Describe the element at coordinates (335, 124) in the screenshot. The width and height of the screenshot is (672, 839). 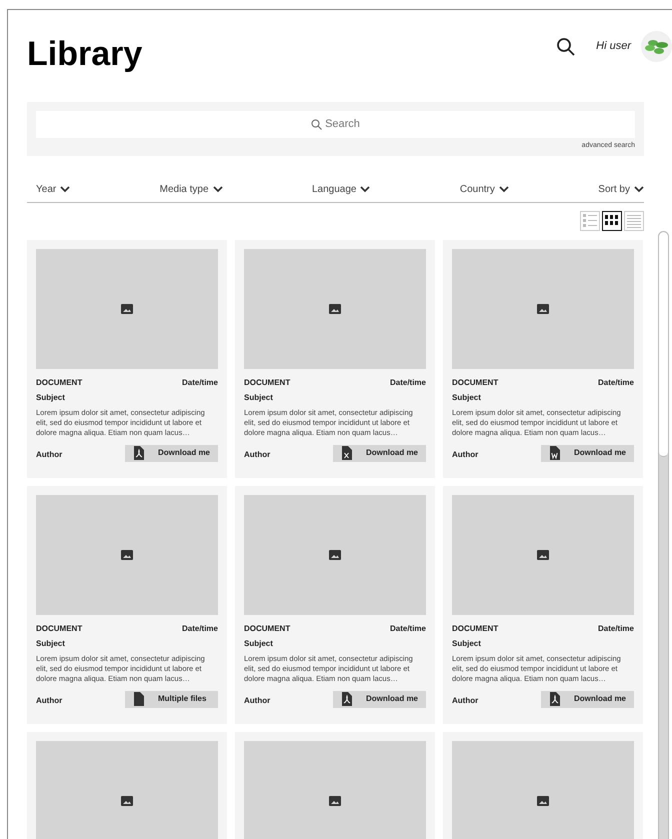
I see `search-field: Search` at that location.